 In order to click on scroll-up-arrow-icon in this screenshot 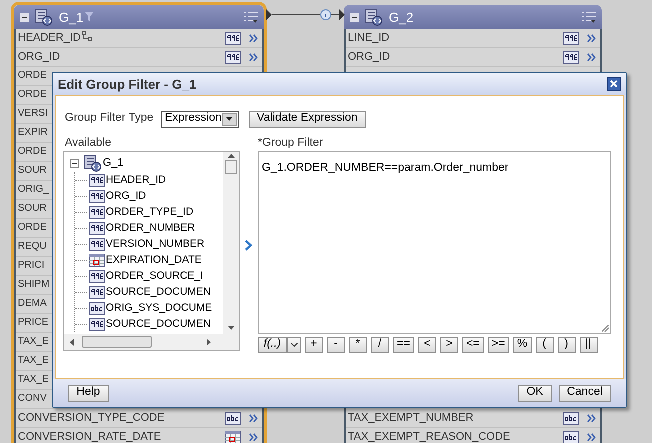, I will do `click(231, 156)`.